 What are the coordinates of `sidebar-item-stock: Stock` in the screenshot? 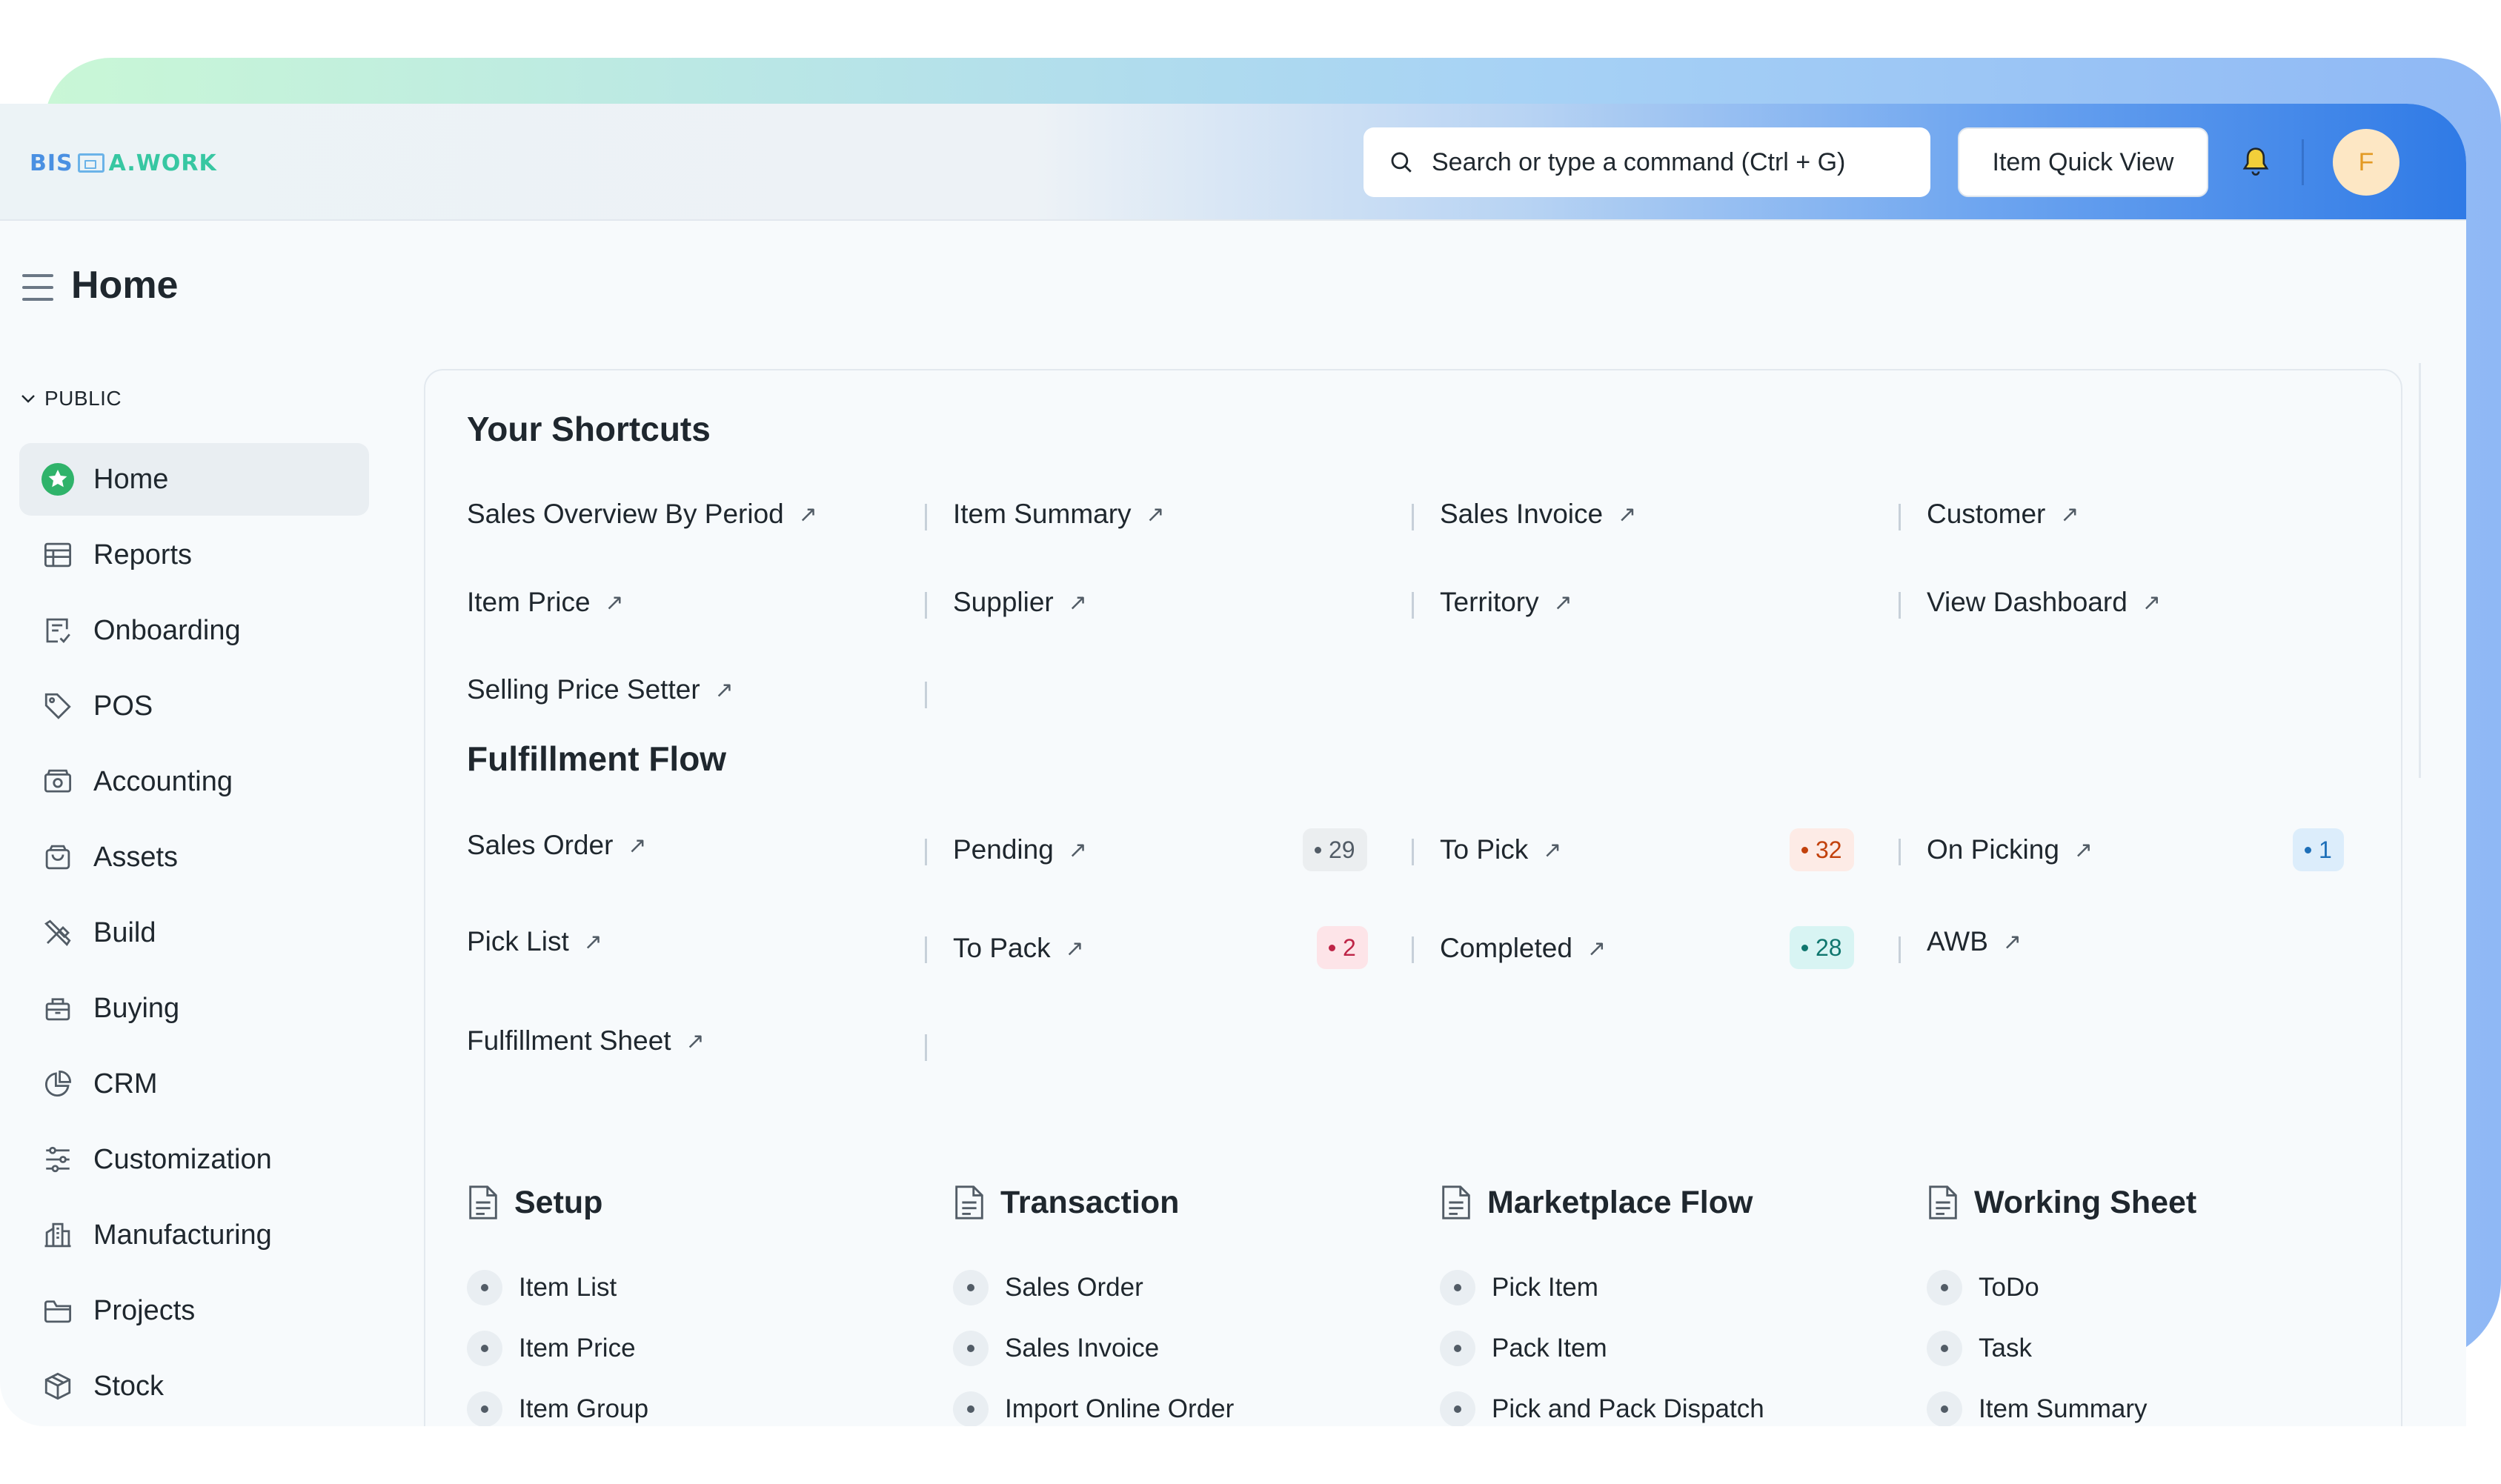 It's located at (194, 1386).